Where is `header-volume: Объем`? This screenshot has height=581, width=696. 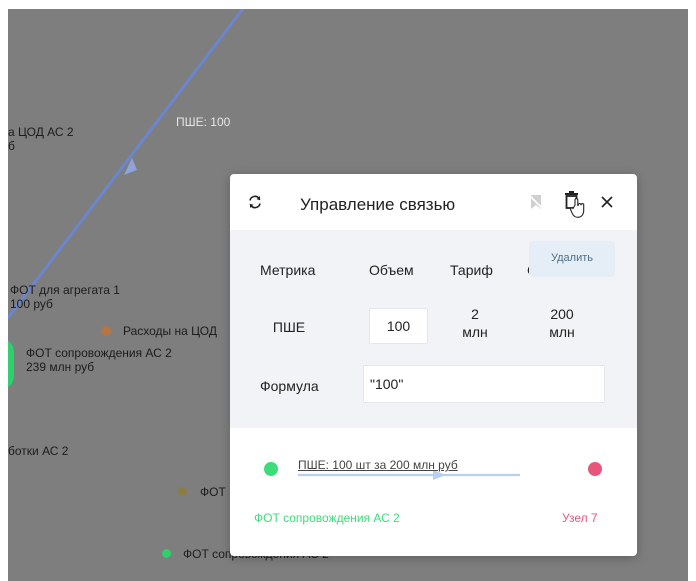 header-volume: Объем is located at coordinates (391, 270).